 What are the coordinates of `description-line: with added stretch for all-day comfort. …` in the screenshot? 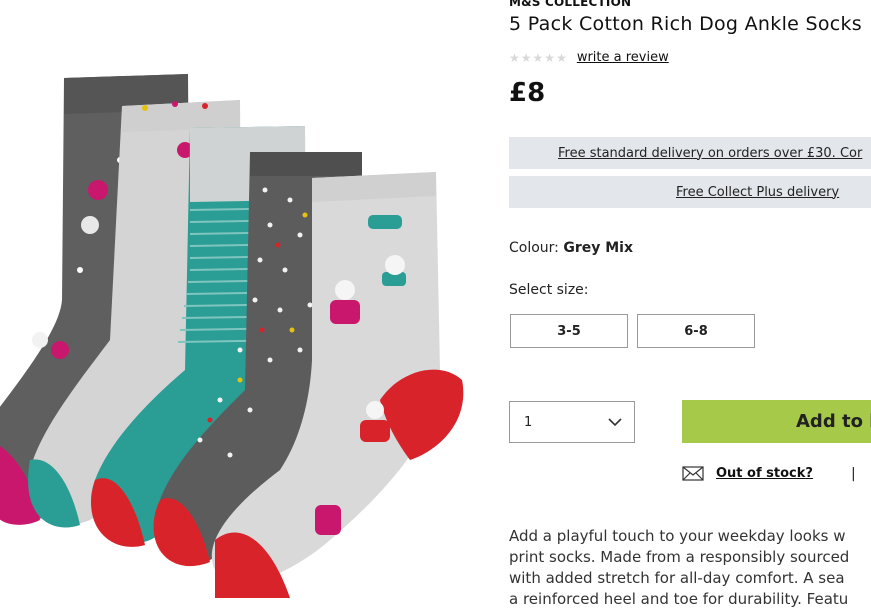 It's located at (677, 578).